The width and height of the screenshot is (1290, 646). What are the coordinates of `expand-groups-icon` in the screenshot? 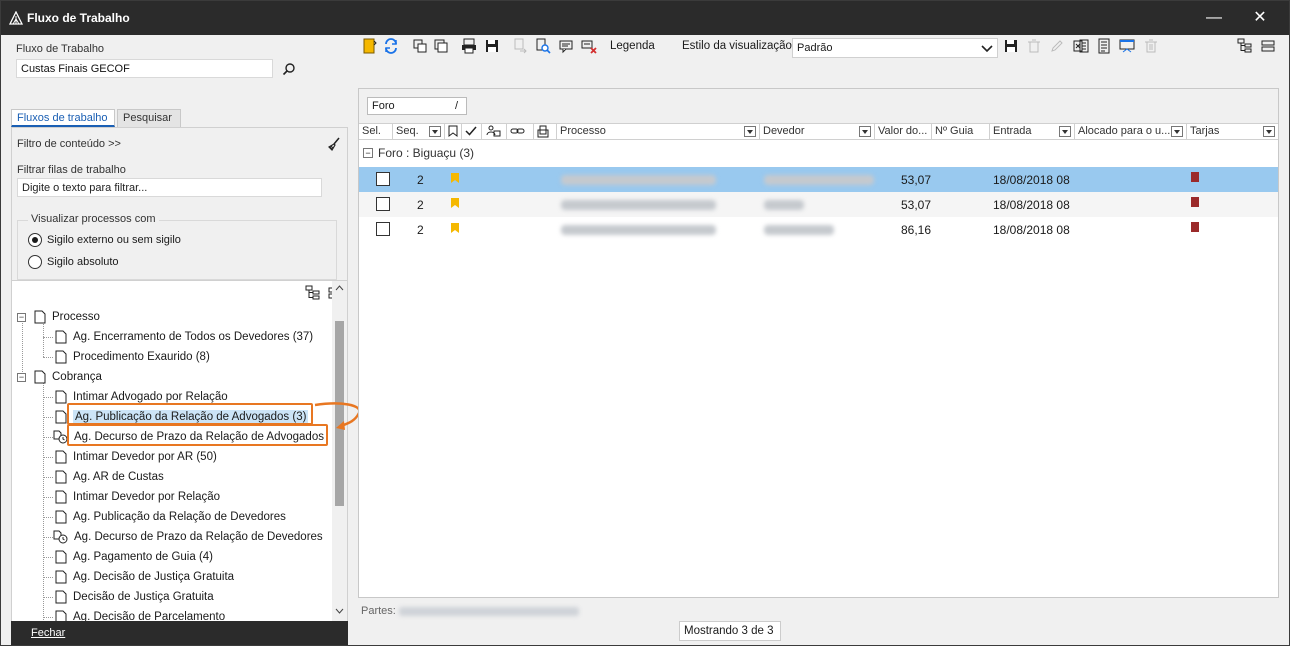 It's located at (1245, 46).